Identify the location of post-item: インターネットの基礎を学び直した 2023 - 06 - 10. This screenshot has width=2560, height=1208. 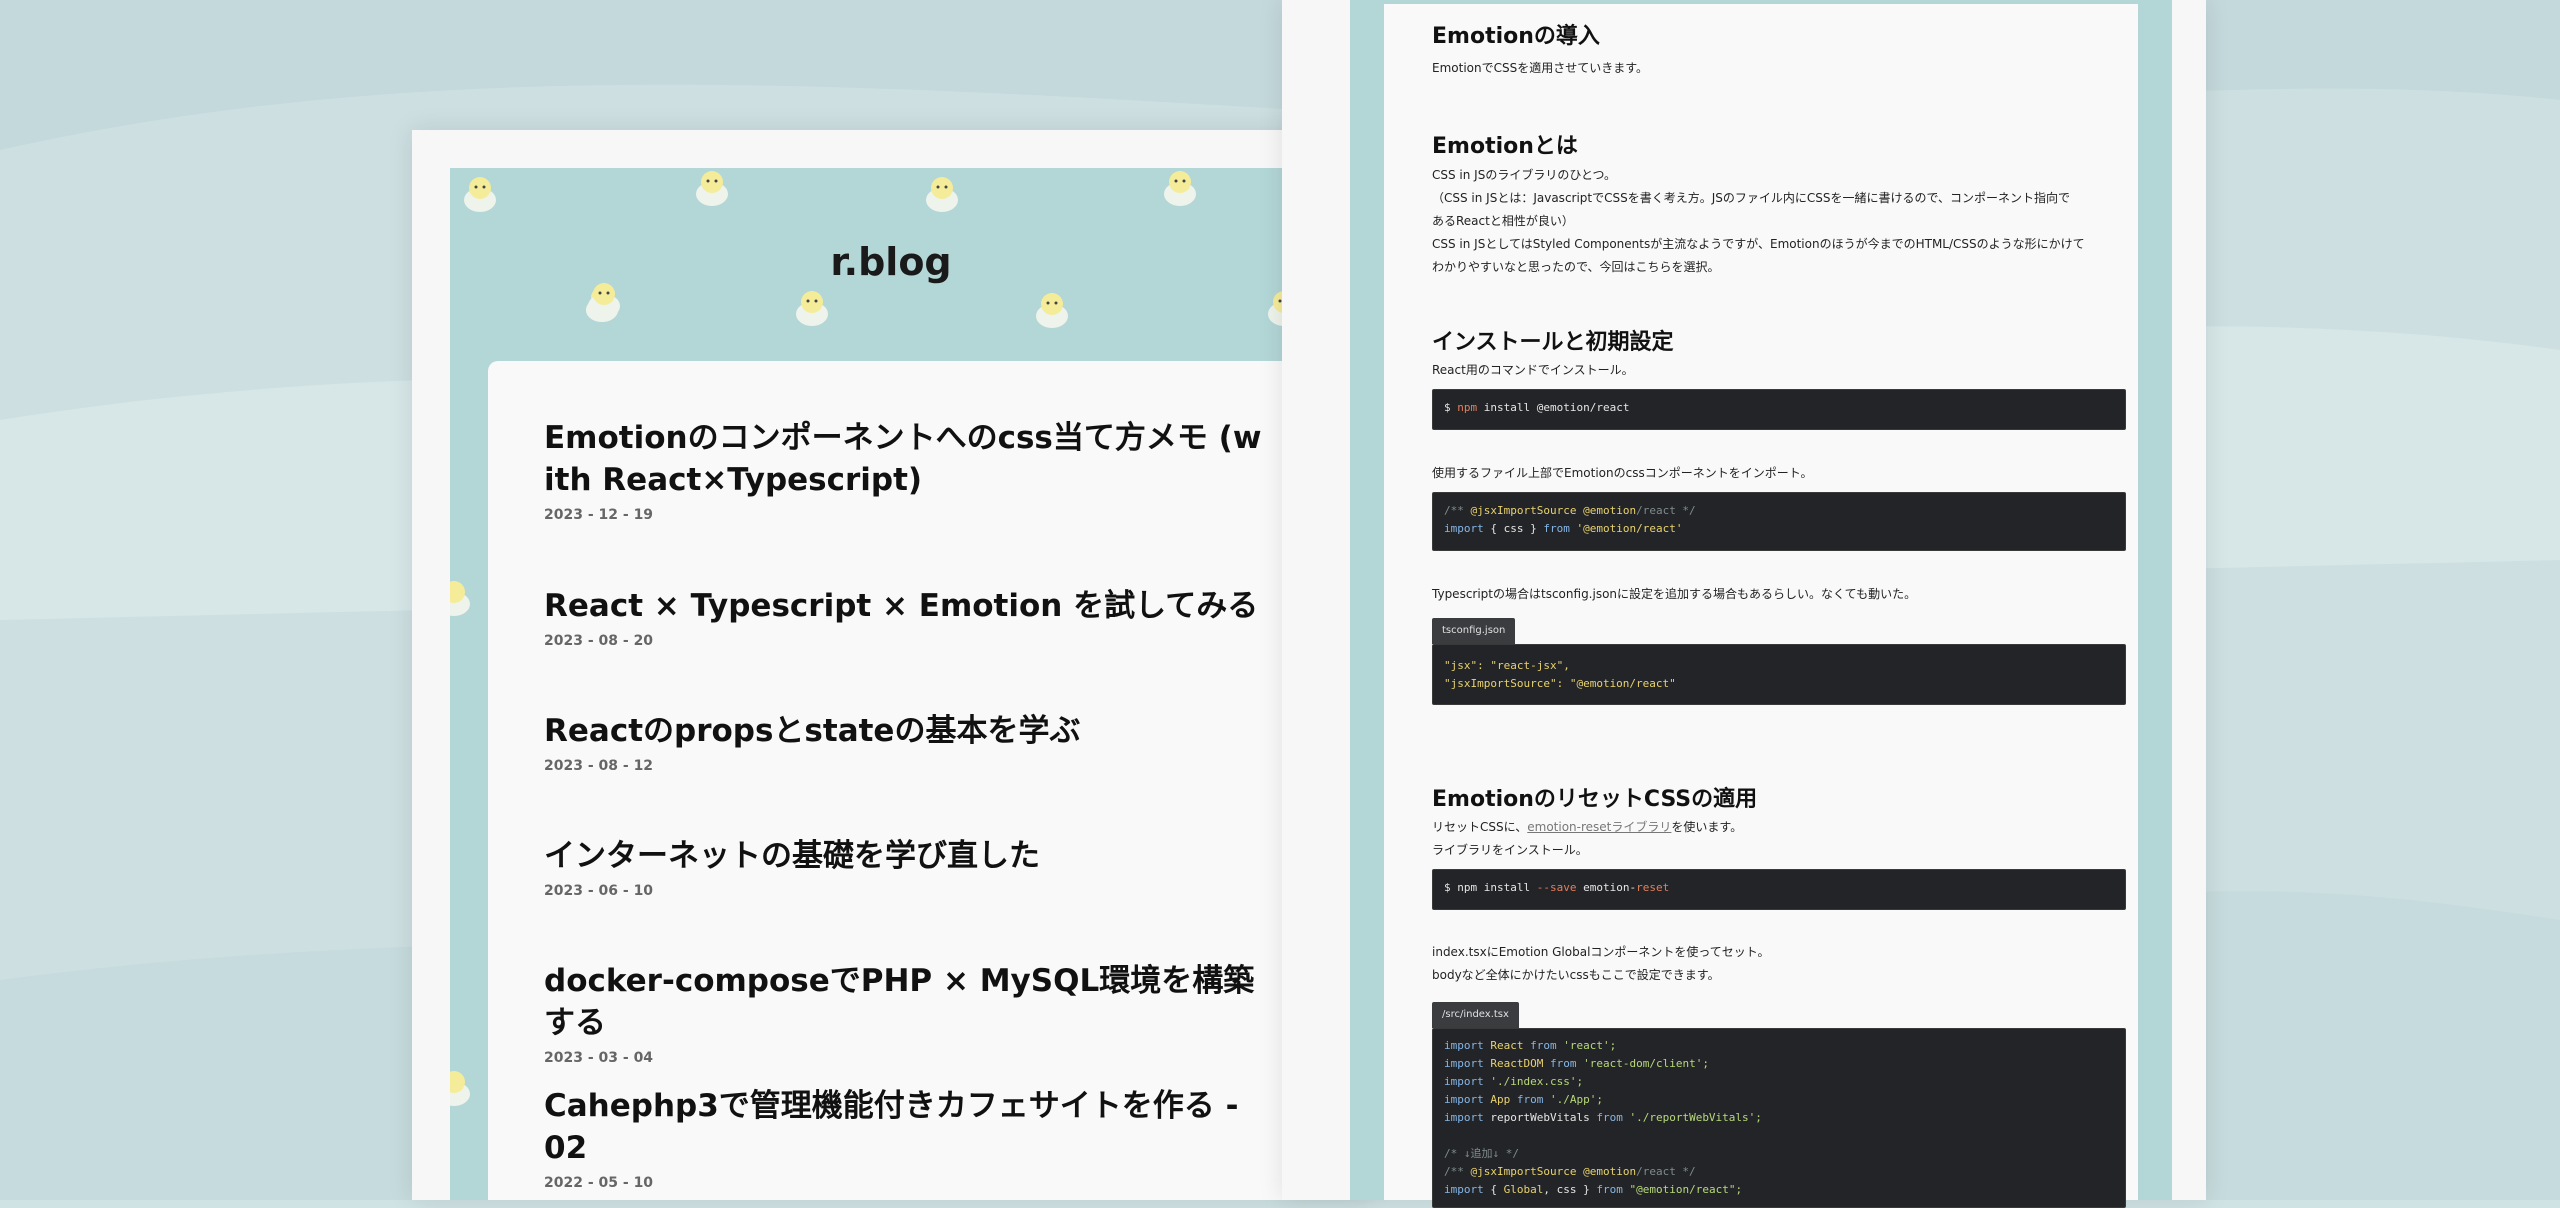
(904, 867).